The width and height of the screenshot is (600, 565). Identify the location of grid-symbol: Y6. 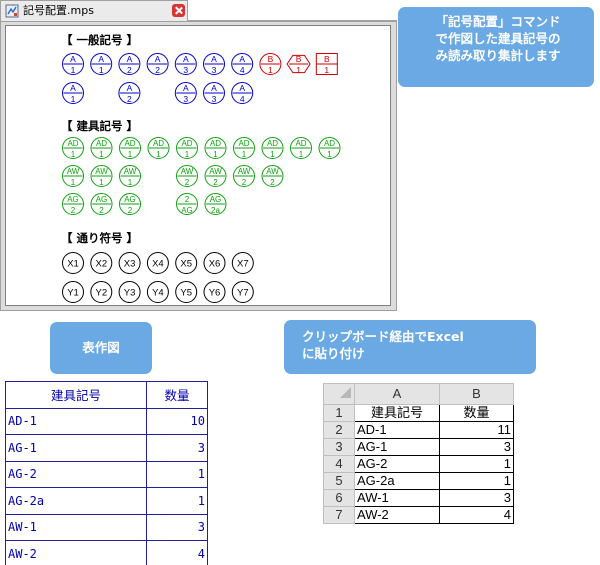
(214, 292).